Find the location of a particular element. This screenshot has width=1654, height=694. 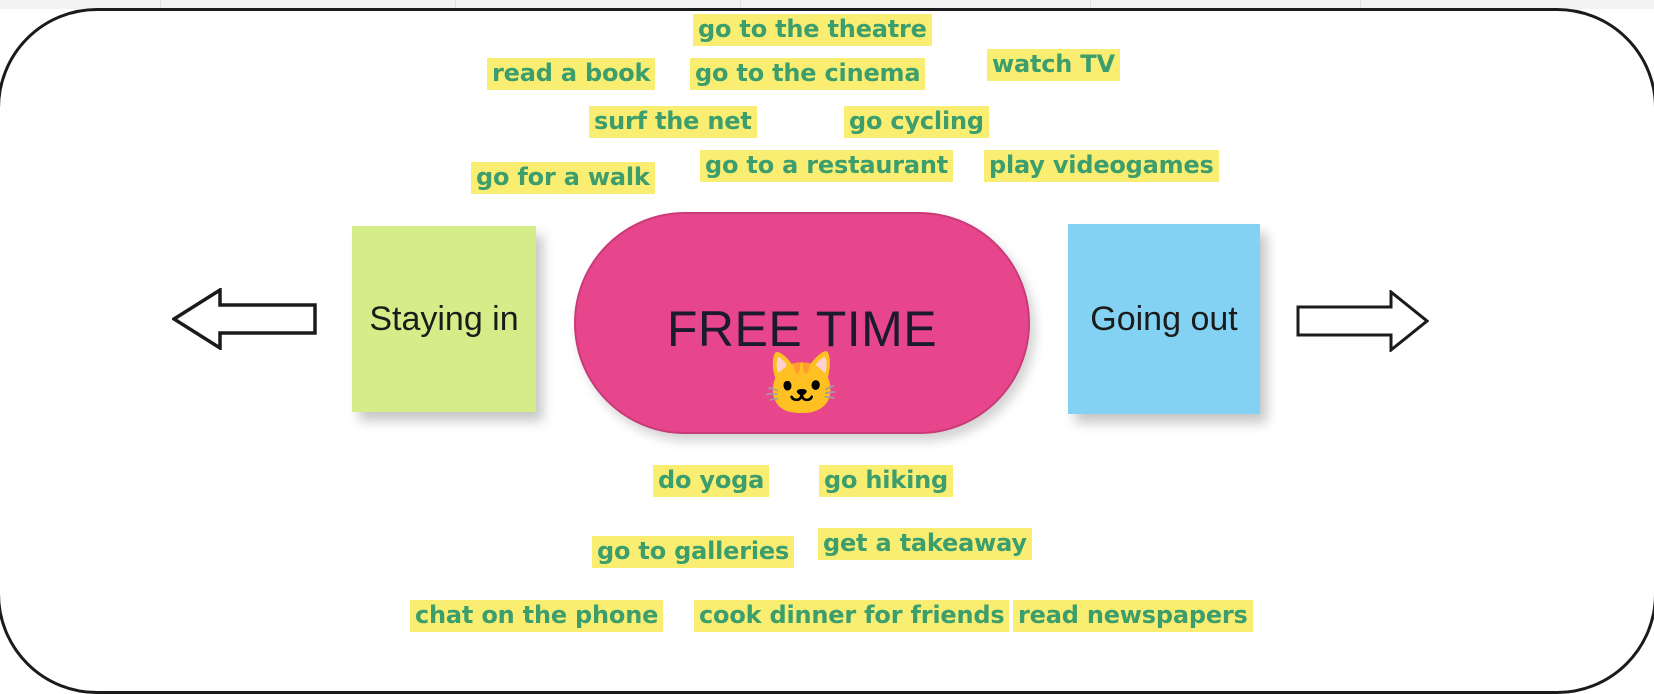

phrase-label: go for a walk is located at coordinates (563, 178).